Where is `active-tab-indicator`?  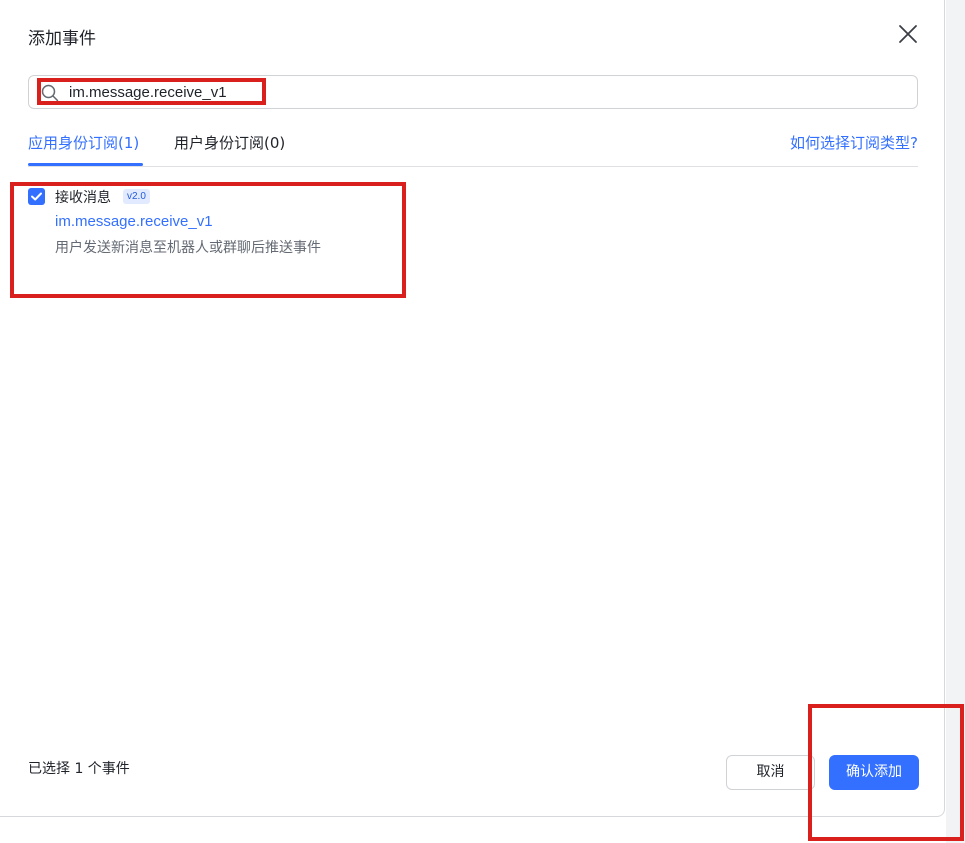 active-tab-indicator is located at coordinates (85, 164).